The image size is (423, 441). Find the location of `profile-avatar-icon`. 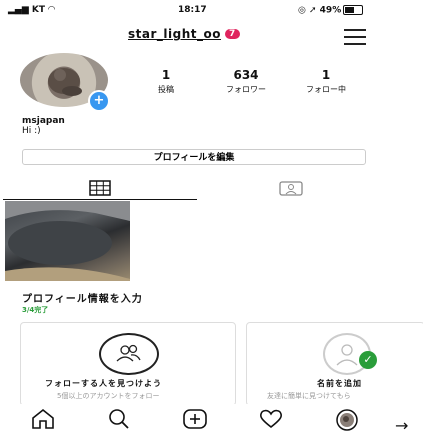

profile-avatar-icon is located at coordinates (347, 421).